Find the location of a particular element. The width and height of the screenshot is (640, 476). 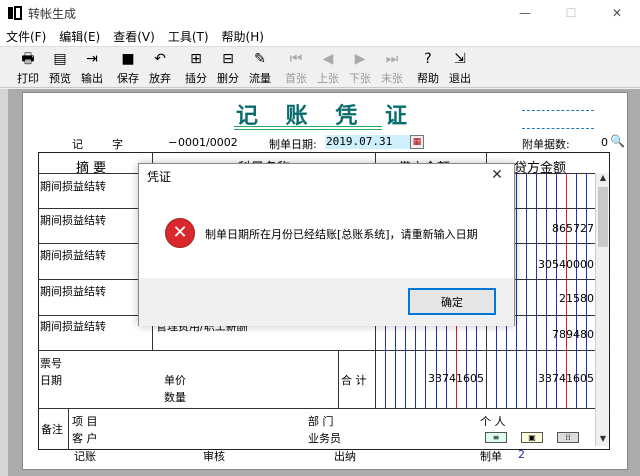

department-label: 部 门 is located at coordinates (321, 421).